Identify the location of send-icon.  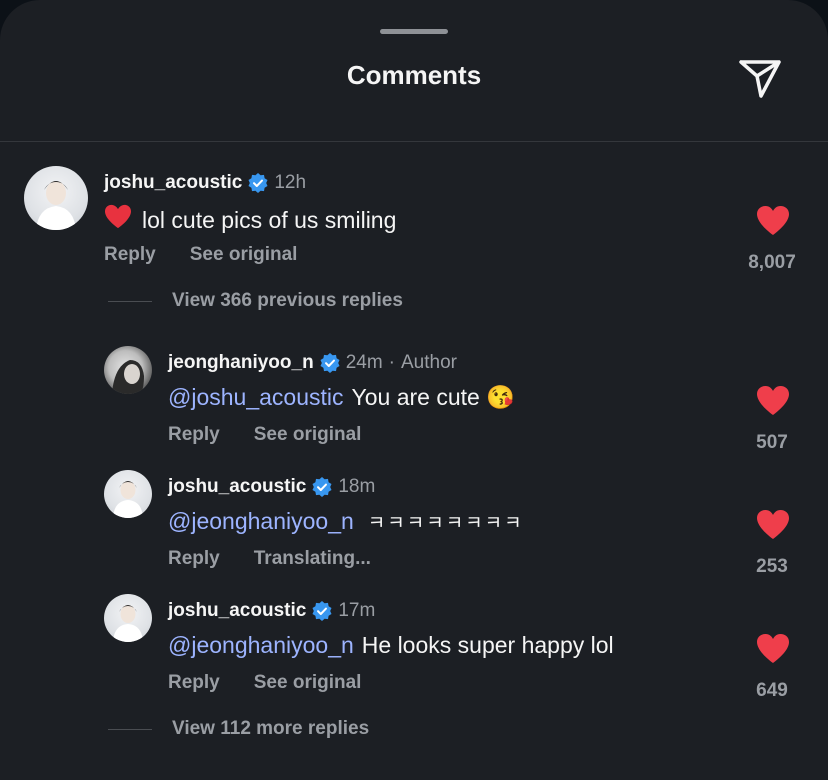
(760, 77).